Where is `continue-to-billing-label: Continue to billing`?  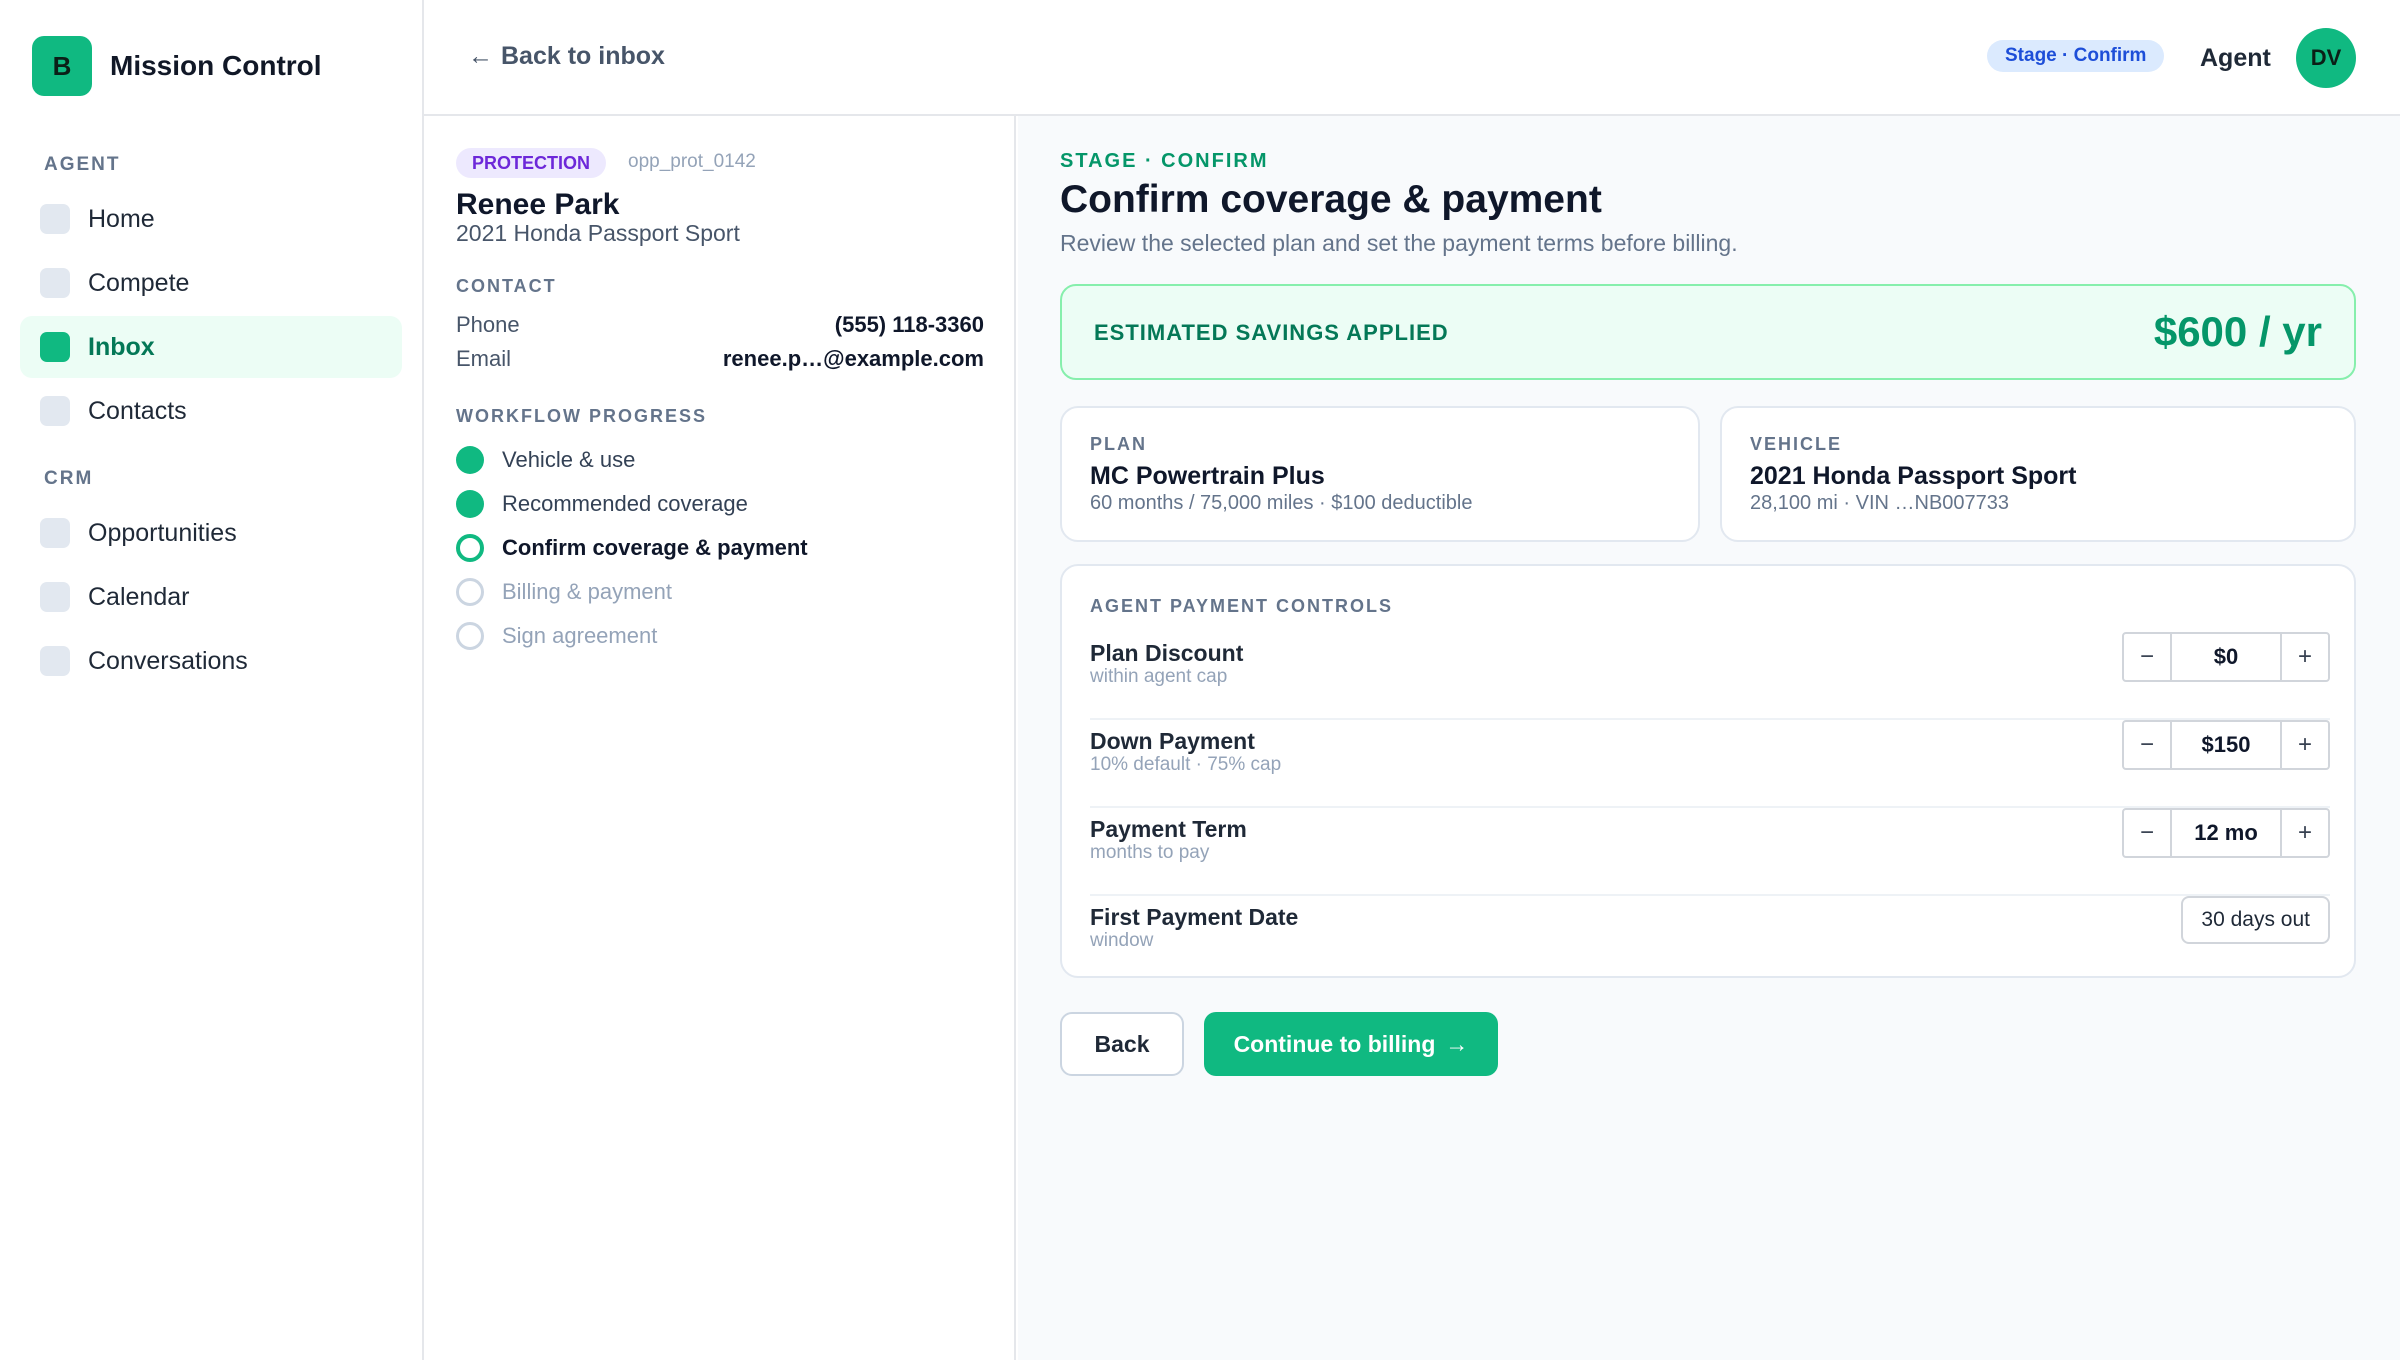 continue-to-billing-label: Continue to billing is located at coordinates (1334, 1043).